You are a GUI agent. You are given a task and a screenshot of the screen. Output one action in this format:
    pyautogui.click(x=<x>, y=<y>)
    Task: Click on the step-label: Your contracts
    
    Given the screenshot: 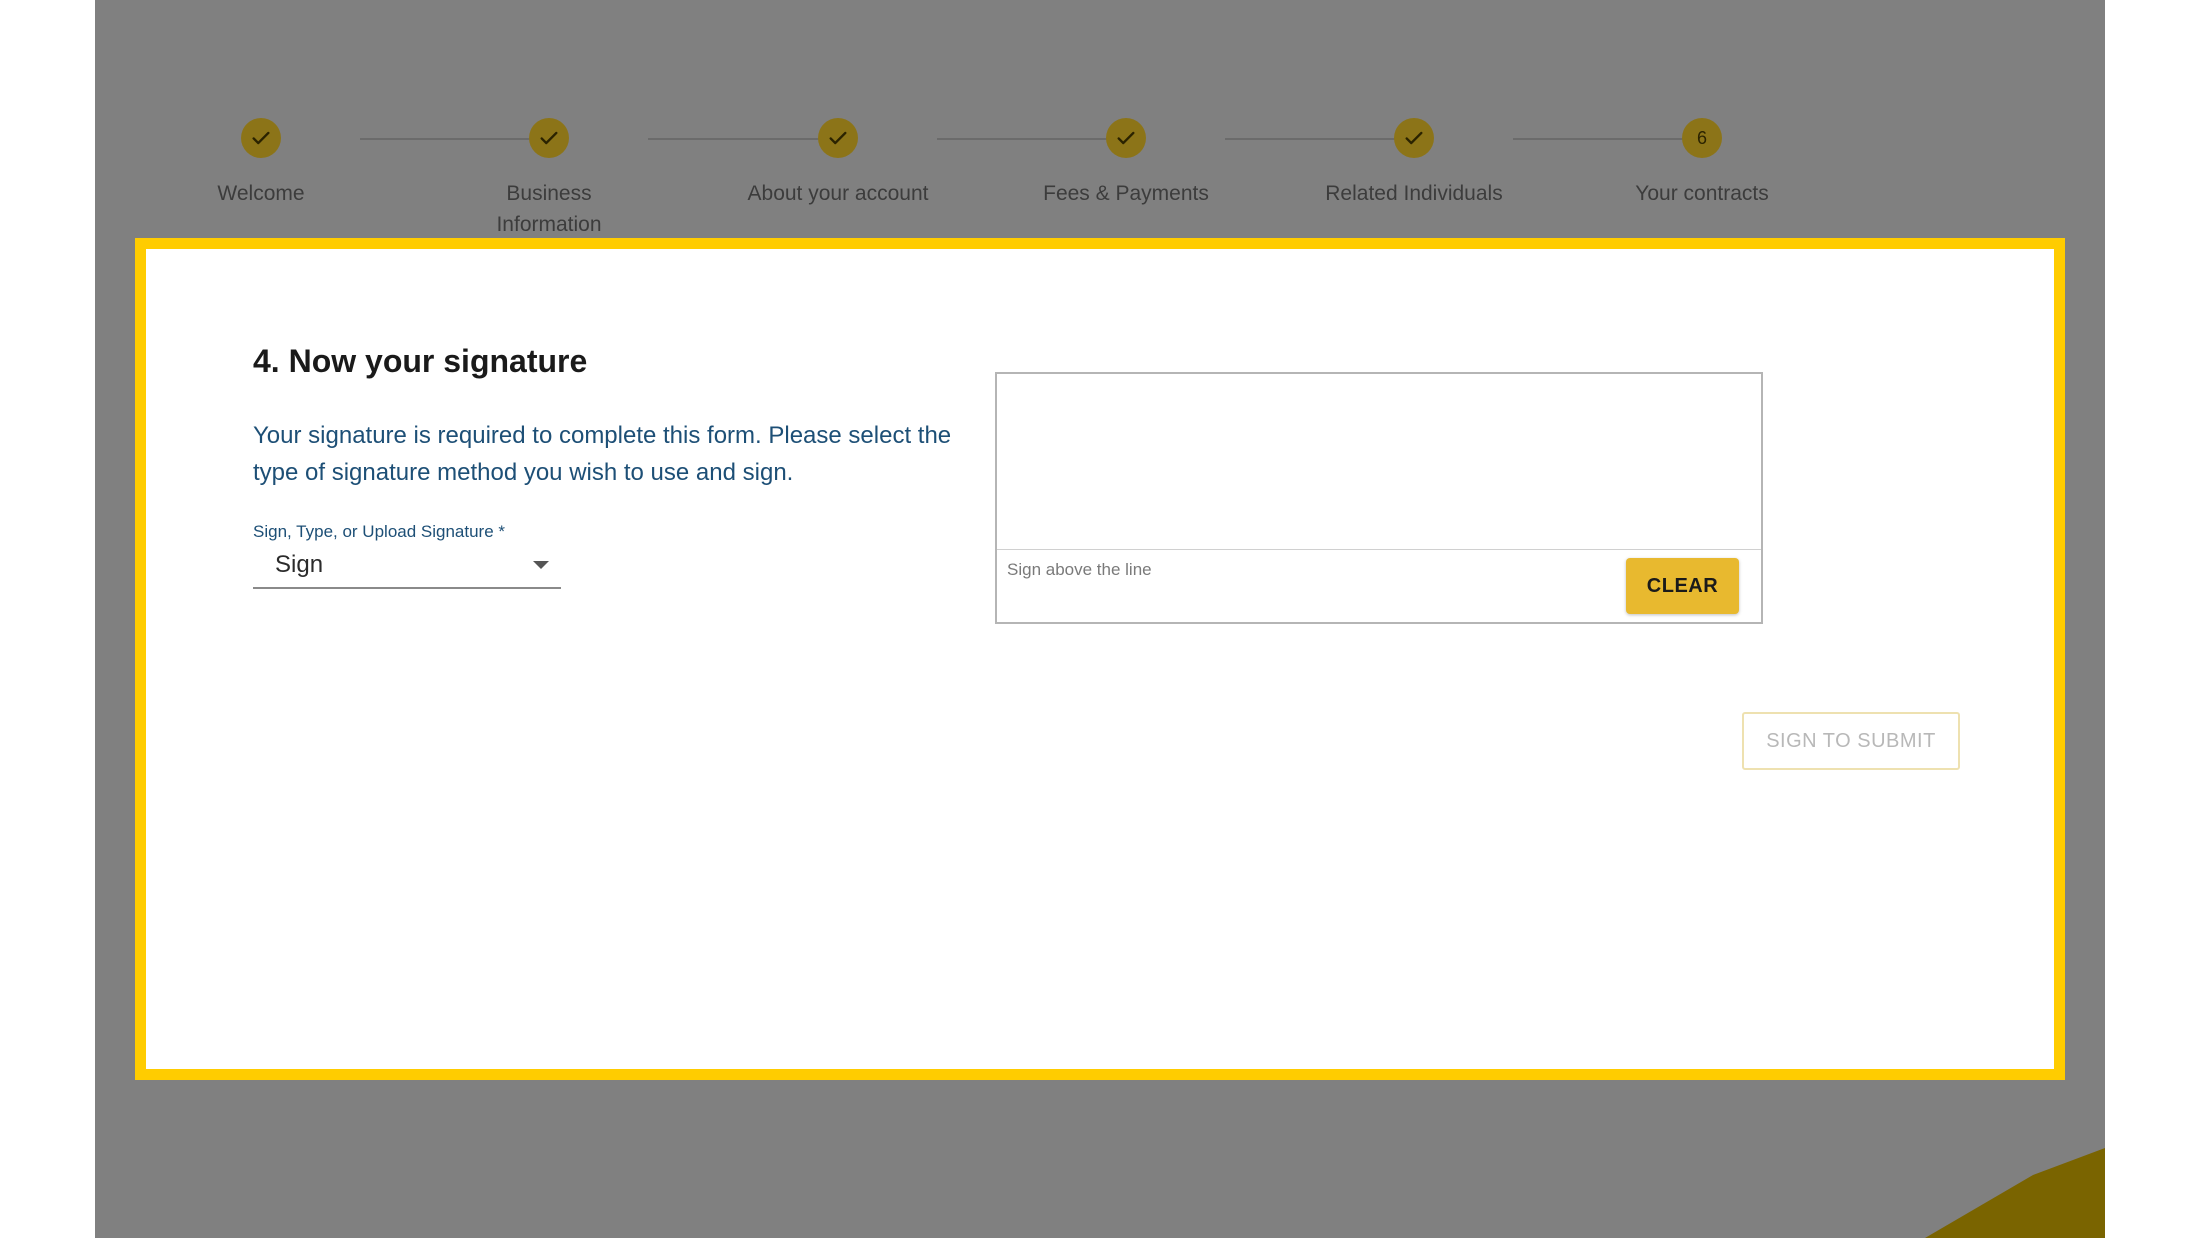 What is the action you would take?
    pyautogui.click(x=1702, y=193)
    